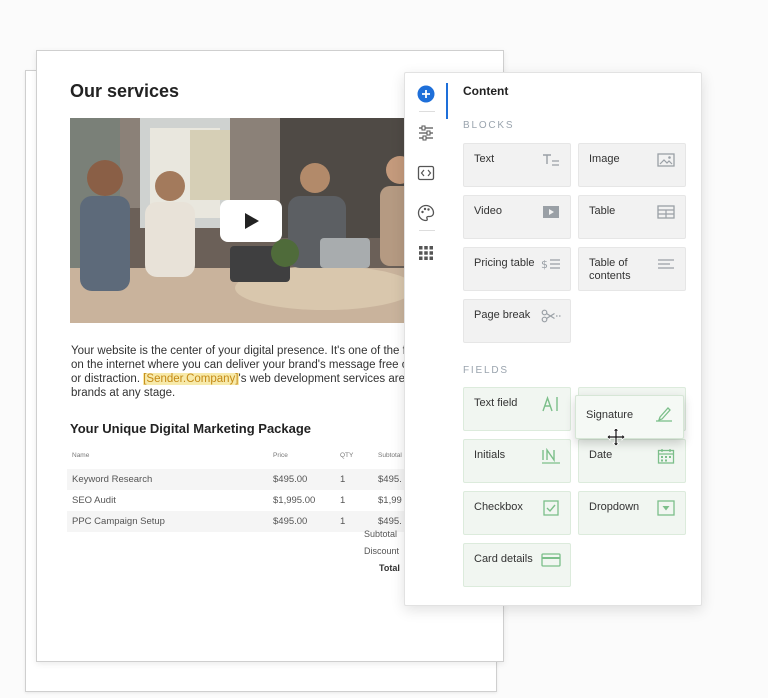  What do you see at coordinates (486, 370) in the screenshot?
I see `fields-section-label: FIELDS` at bounding box center [486, 370].